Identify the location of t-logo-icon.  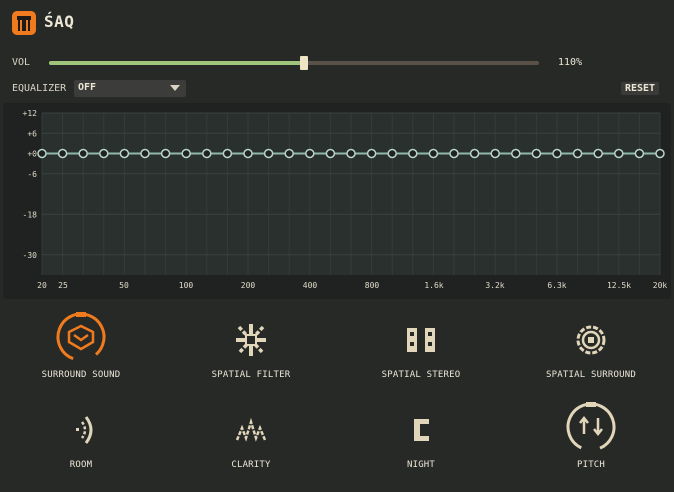
(24, 23).